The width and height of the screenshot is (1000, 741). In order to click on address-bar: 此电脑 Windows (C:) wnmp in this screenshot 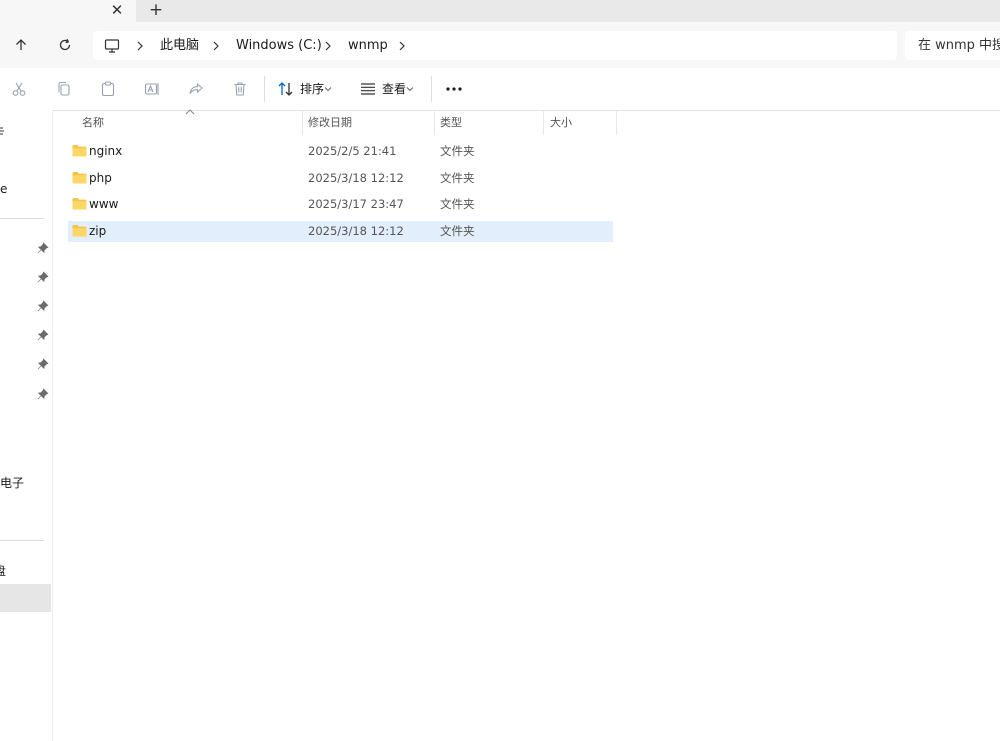, I will do `click(495, 45)`.